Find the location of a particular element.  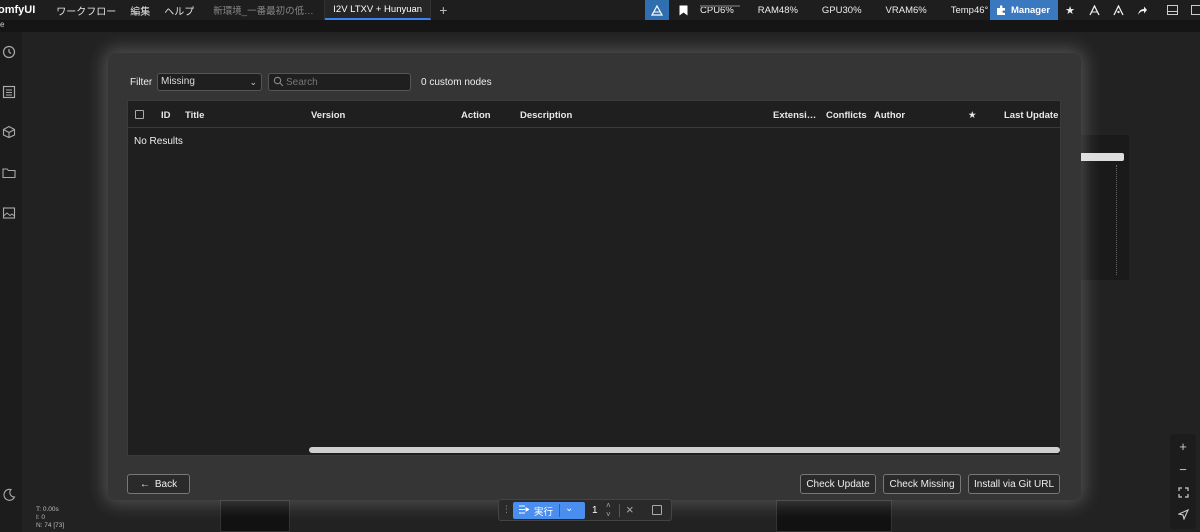

run-queue-icon is located at coordinates (525, 511).